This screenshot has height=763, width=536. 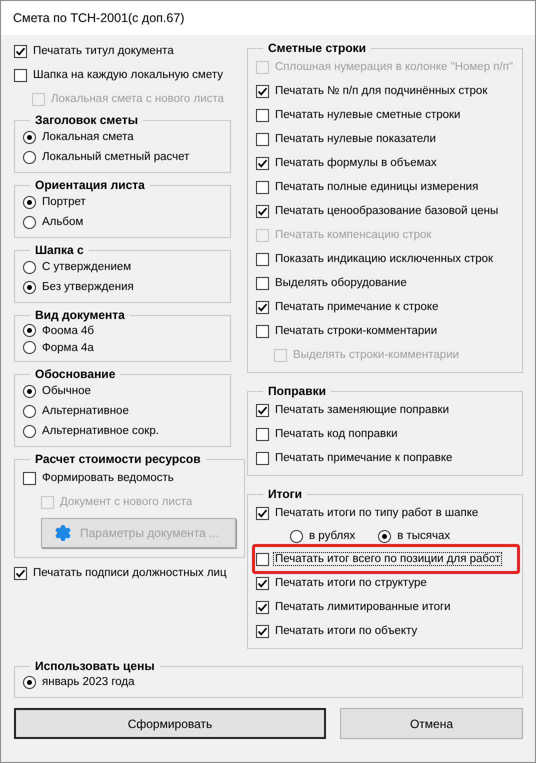 I want to click on group-title: Шапка с, so click(x=59, y=250).